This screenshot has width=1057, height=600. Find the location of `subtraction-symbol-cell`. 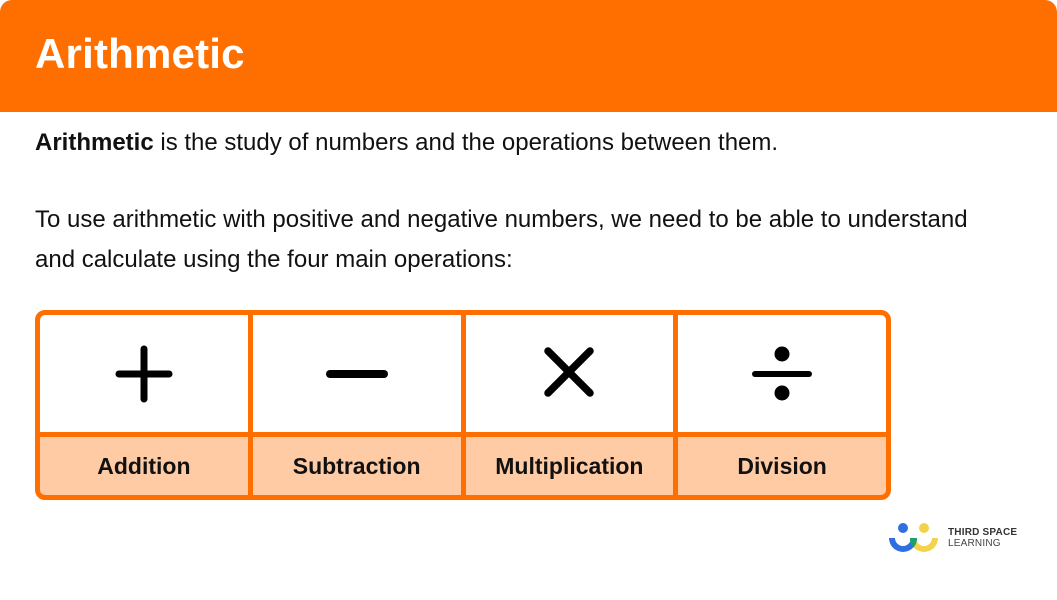

subtraction-symbol-cell is located at coordinates (356, 373).